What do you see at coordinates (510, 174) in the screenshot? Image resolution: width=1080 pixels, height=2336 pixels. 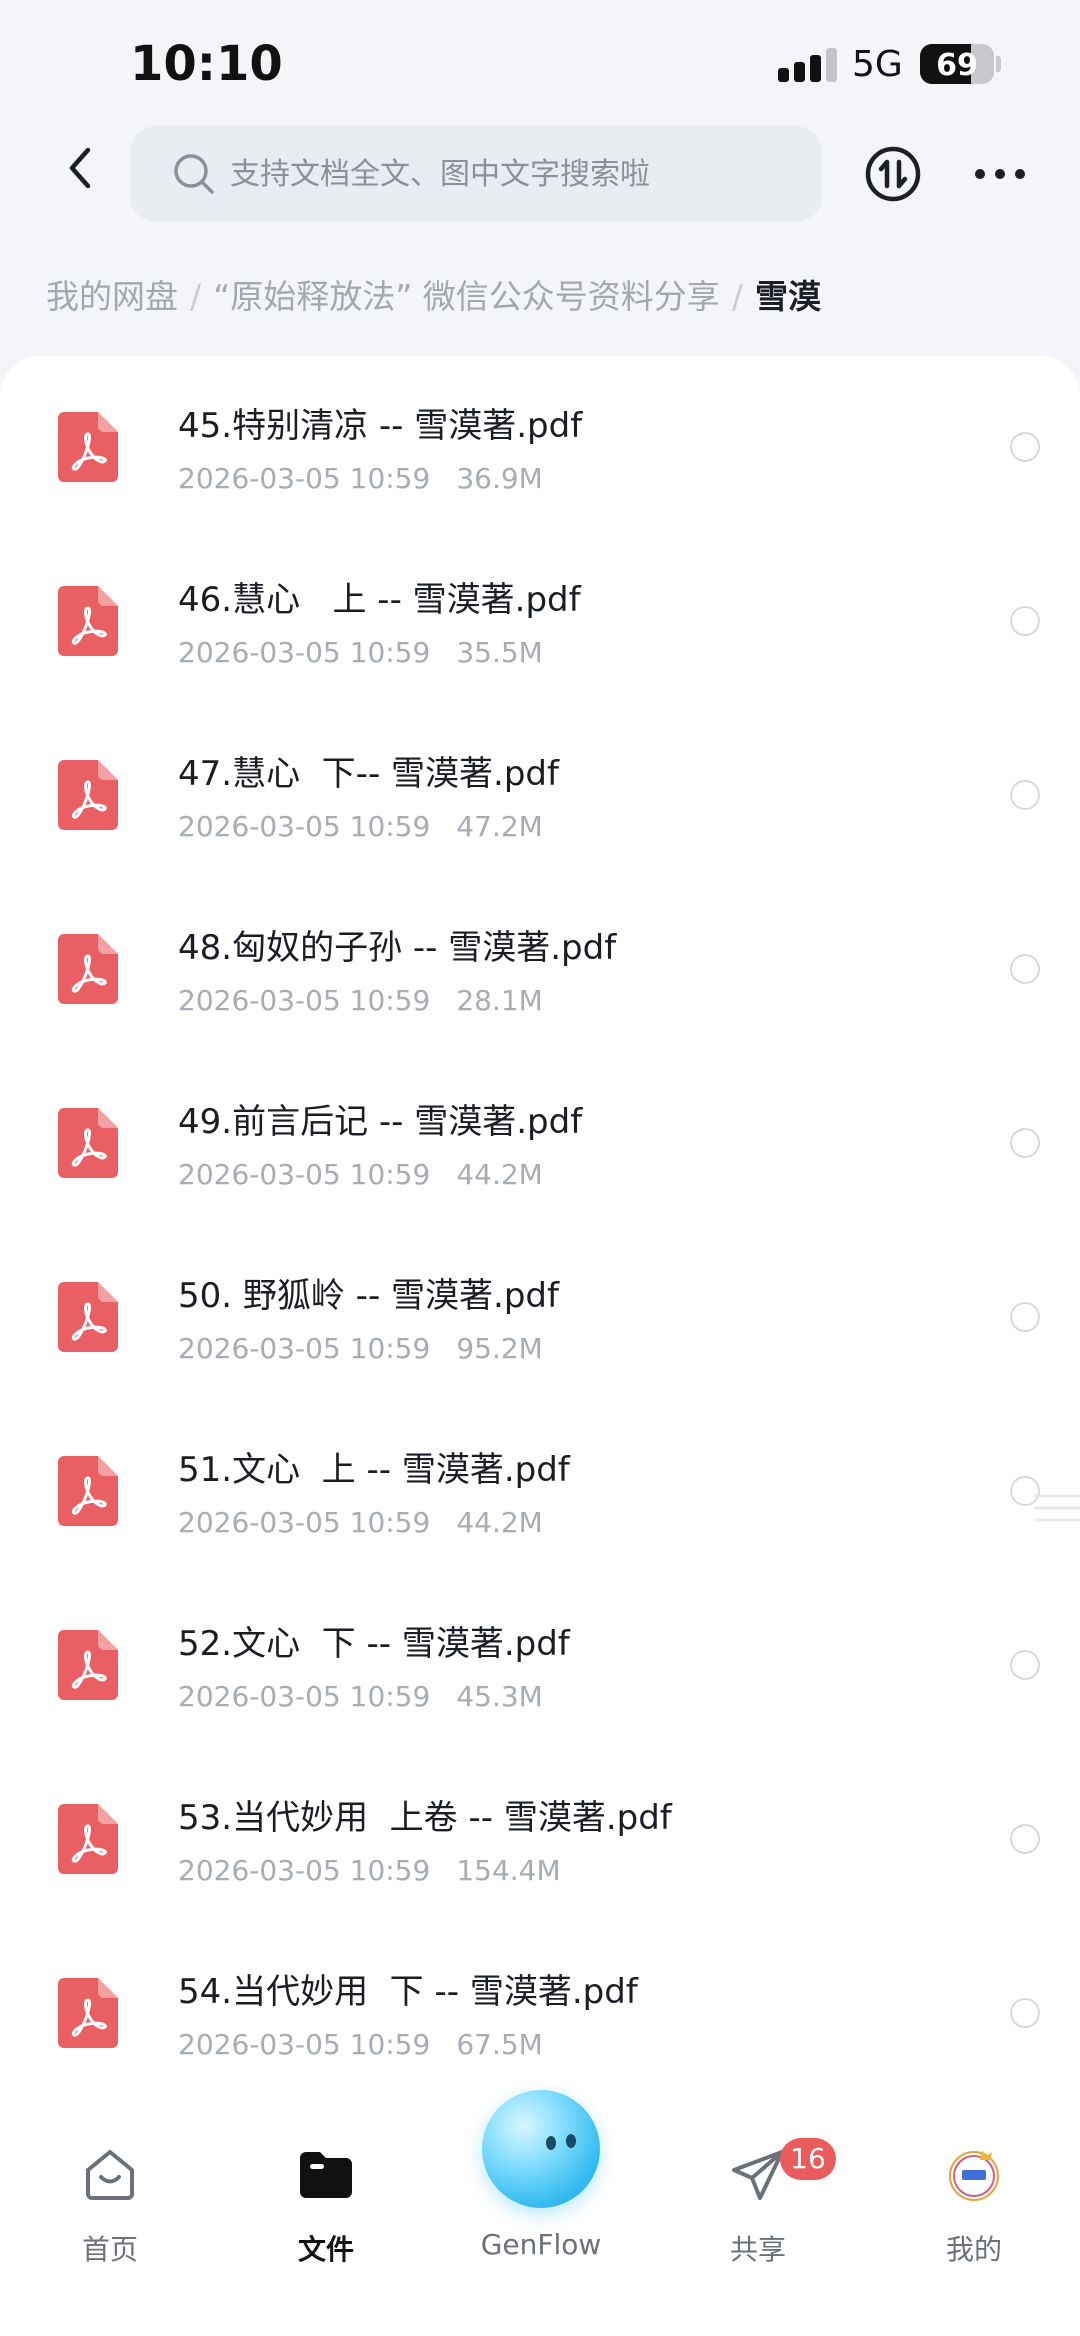 I see `search-input` at bounding box center [510, 174].